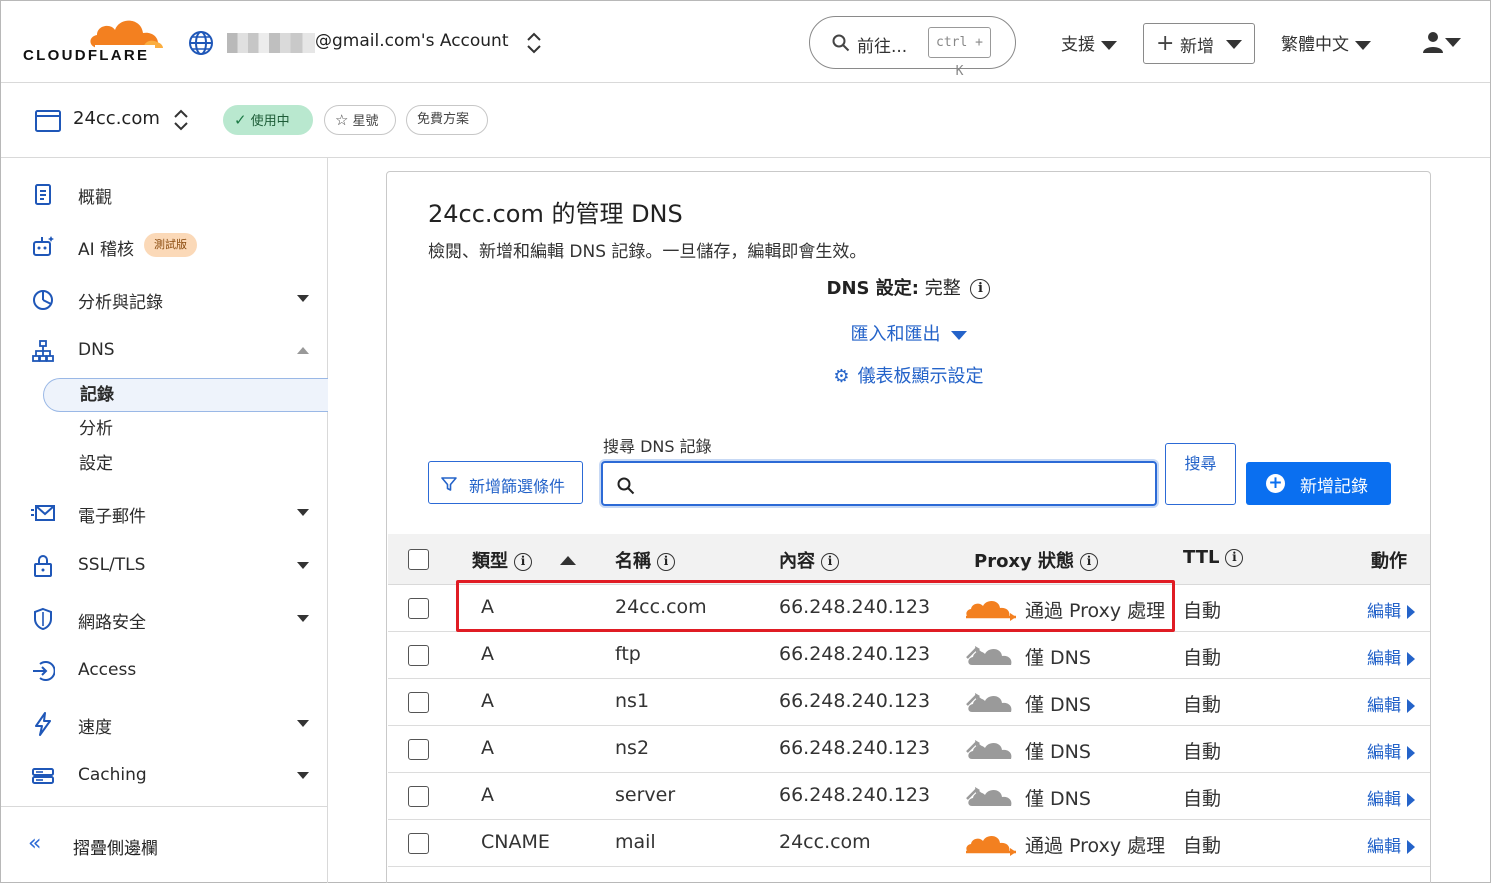  What do you see at coordinates (164, 566) in the screenshot?
I see `sidebar-item-ssl-tls: SSL/TLS` at bounding box center [164, 566].